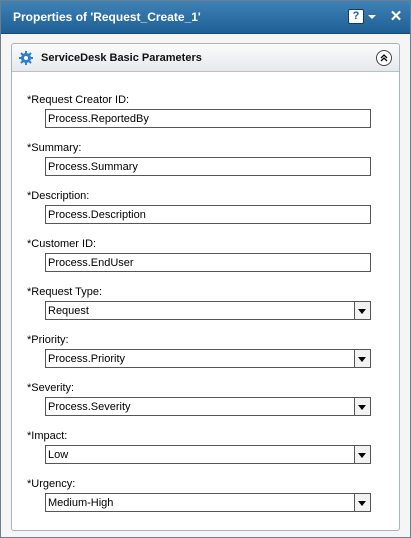 This screenshot has height=538, width=411. Describe the element at coordinates (200, 406) in the screenshot. I see `severity-select: Process.Severity` at that location.